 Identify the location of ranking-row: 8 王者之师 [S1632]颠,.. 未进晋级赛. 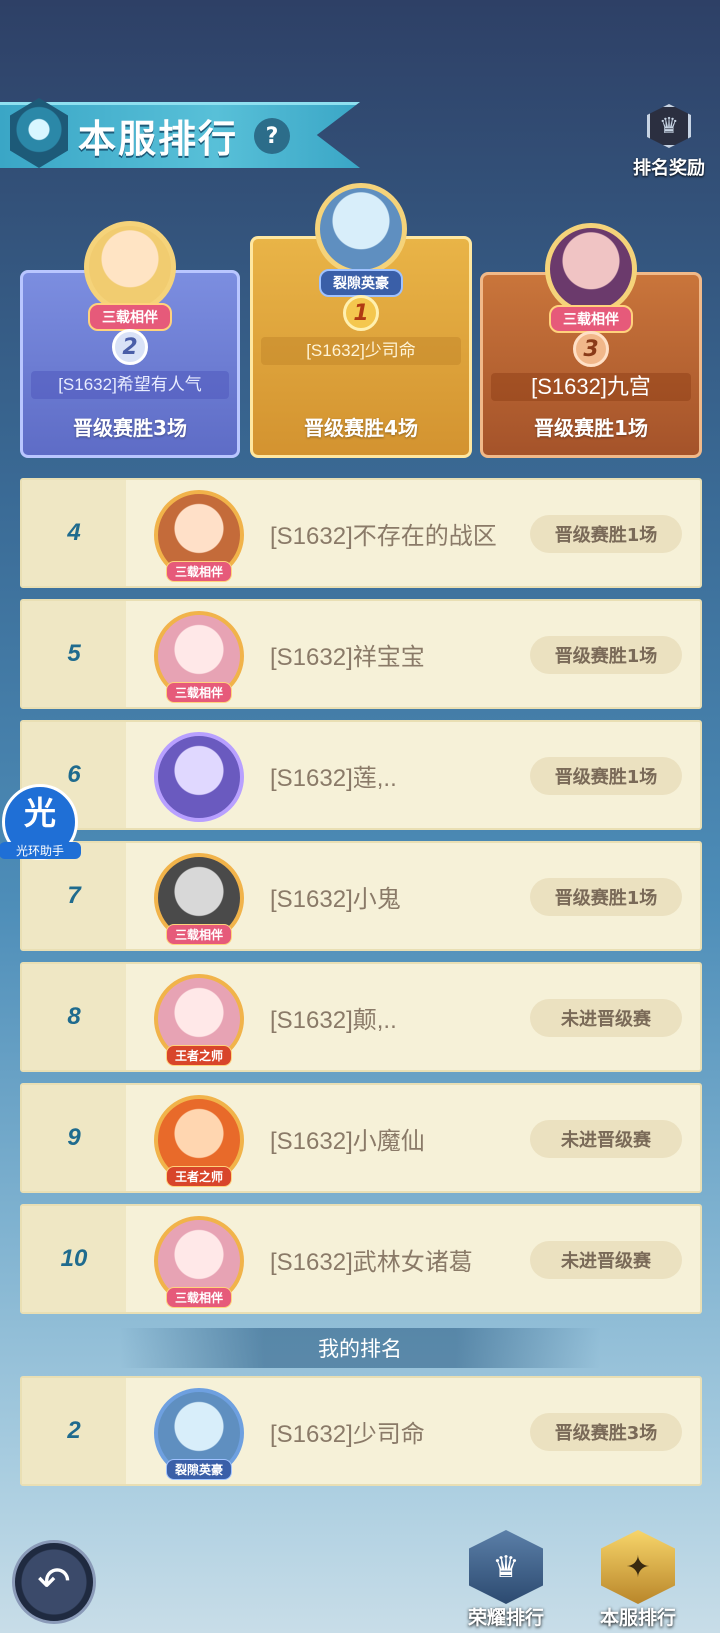
(361, 1017).